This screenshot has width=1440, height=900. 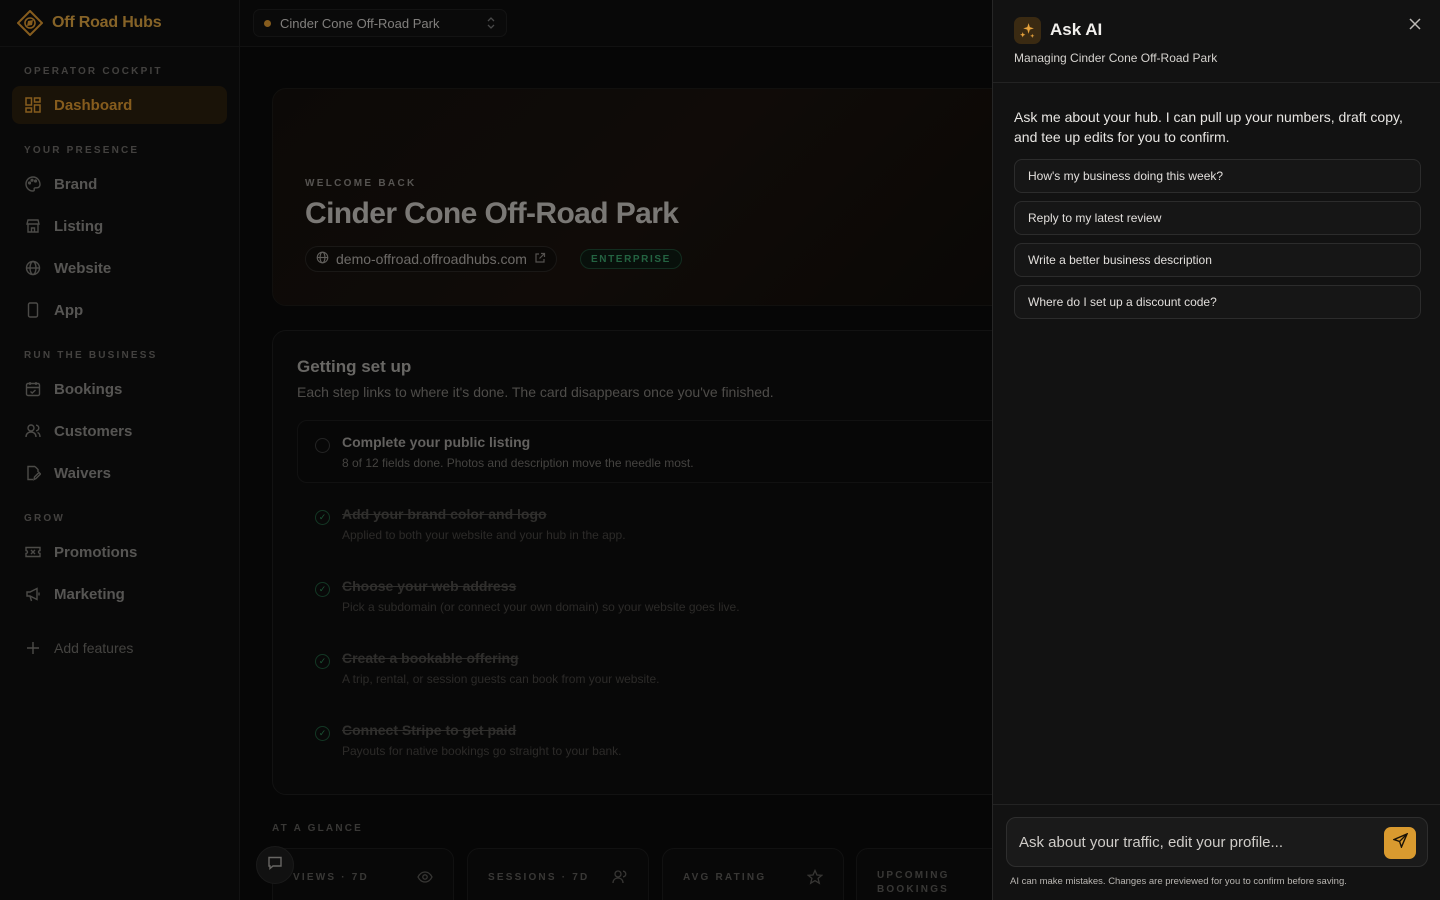 What do you see at coordinates (1217, 842) in the screenshot?
I see `ai-message-input` at bounding box center [1217, 842].